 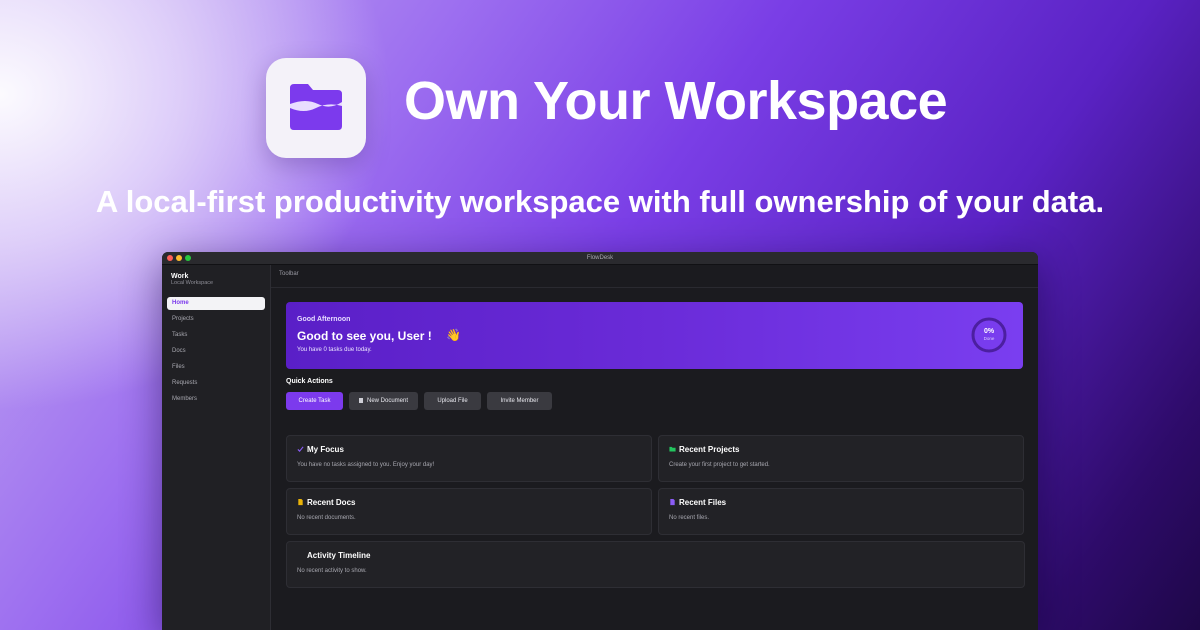 What do you see at coordinates (703, 502) in the screenshot?
I see `card-title: Recent Files` at bounding box center [703, 502].